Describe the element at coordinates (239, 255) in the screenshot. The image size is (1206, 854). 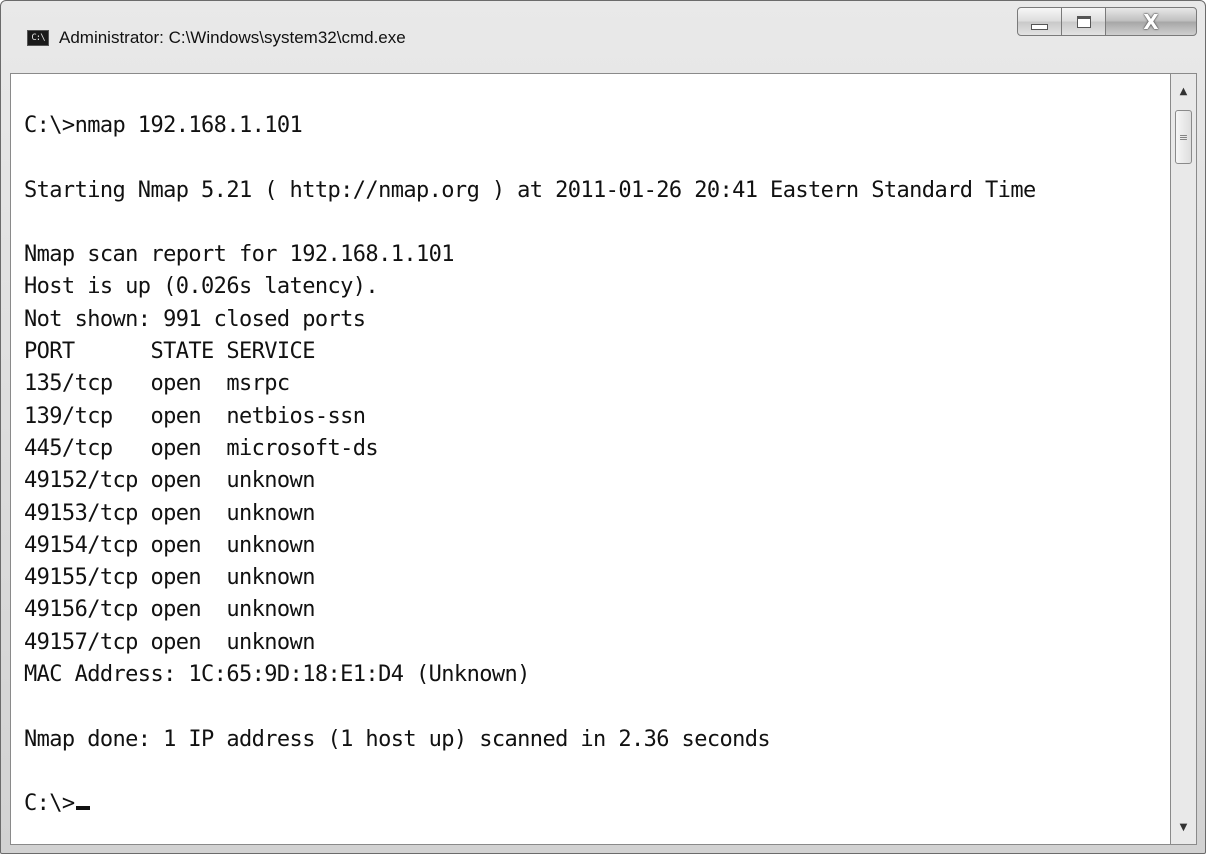
I see `console-line: Nmap scan report for 192.168.1.101` at that location.